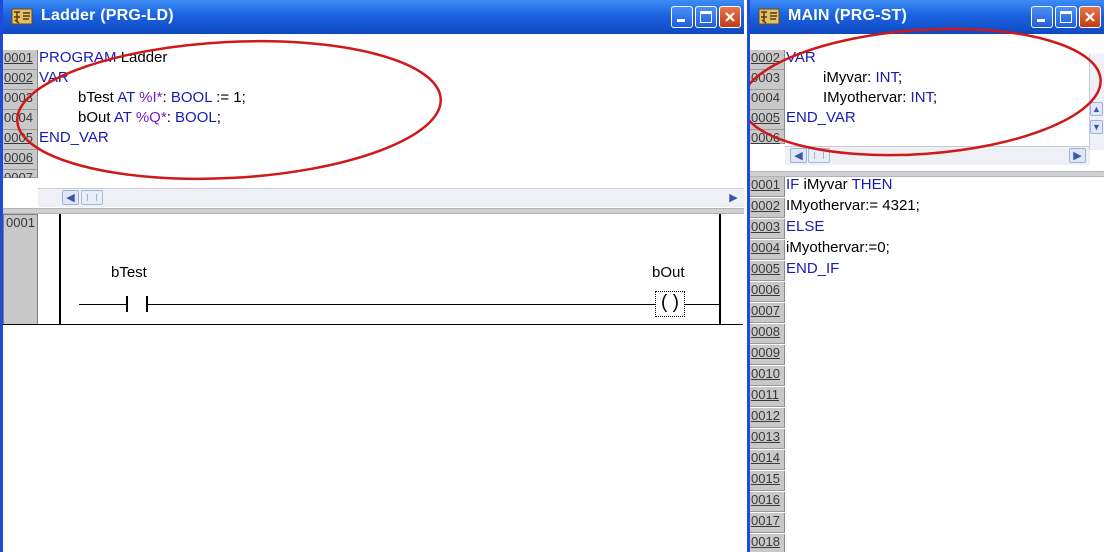 This screenshot has height=552, width=1104. I want to click on line-number: 0013, so click(767, 439).